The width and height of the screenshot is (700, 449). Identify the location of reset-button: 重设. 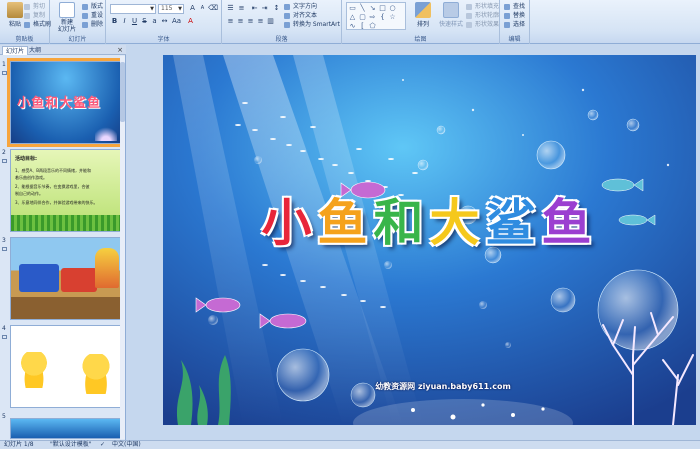
(92, 16).